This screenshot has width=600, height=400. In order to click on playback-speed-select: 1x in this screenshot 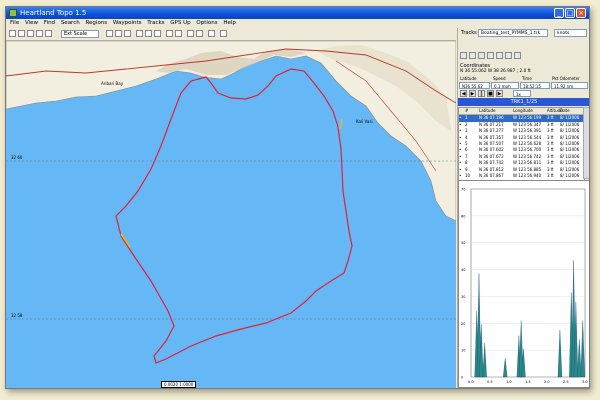, I will do `click(522, 93)`.